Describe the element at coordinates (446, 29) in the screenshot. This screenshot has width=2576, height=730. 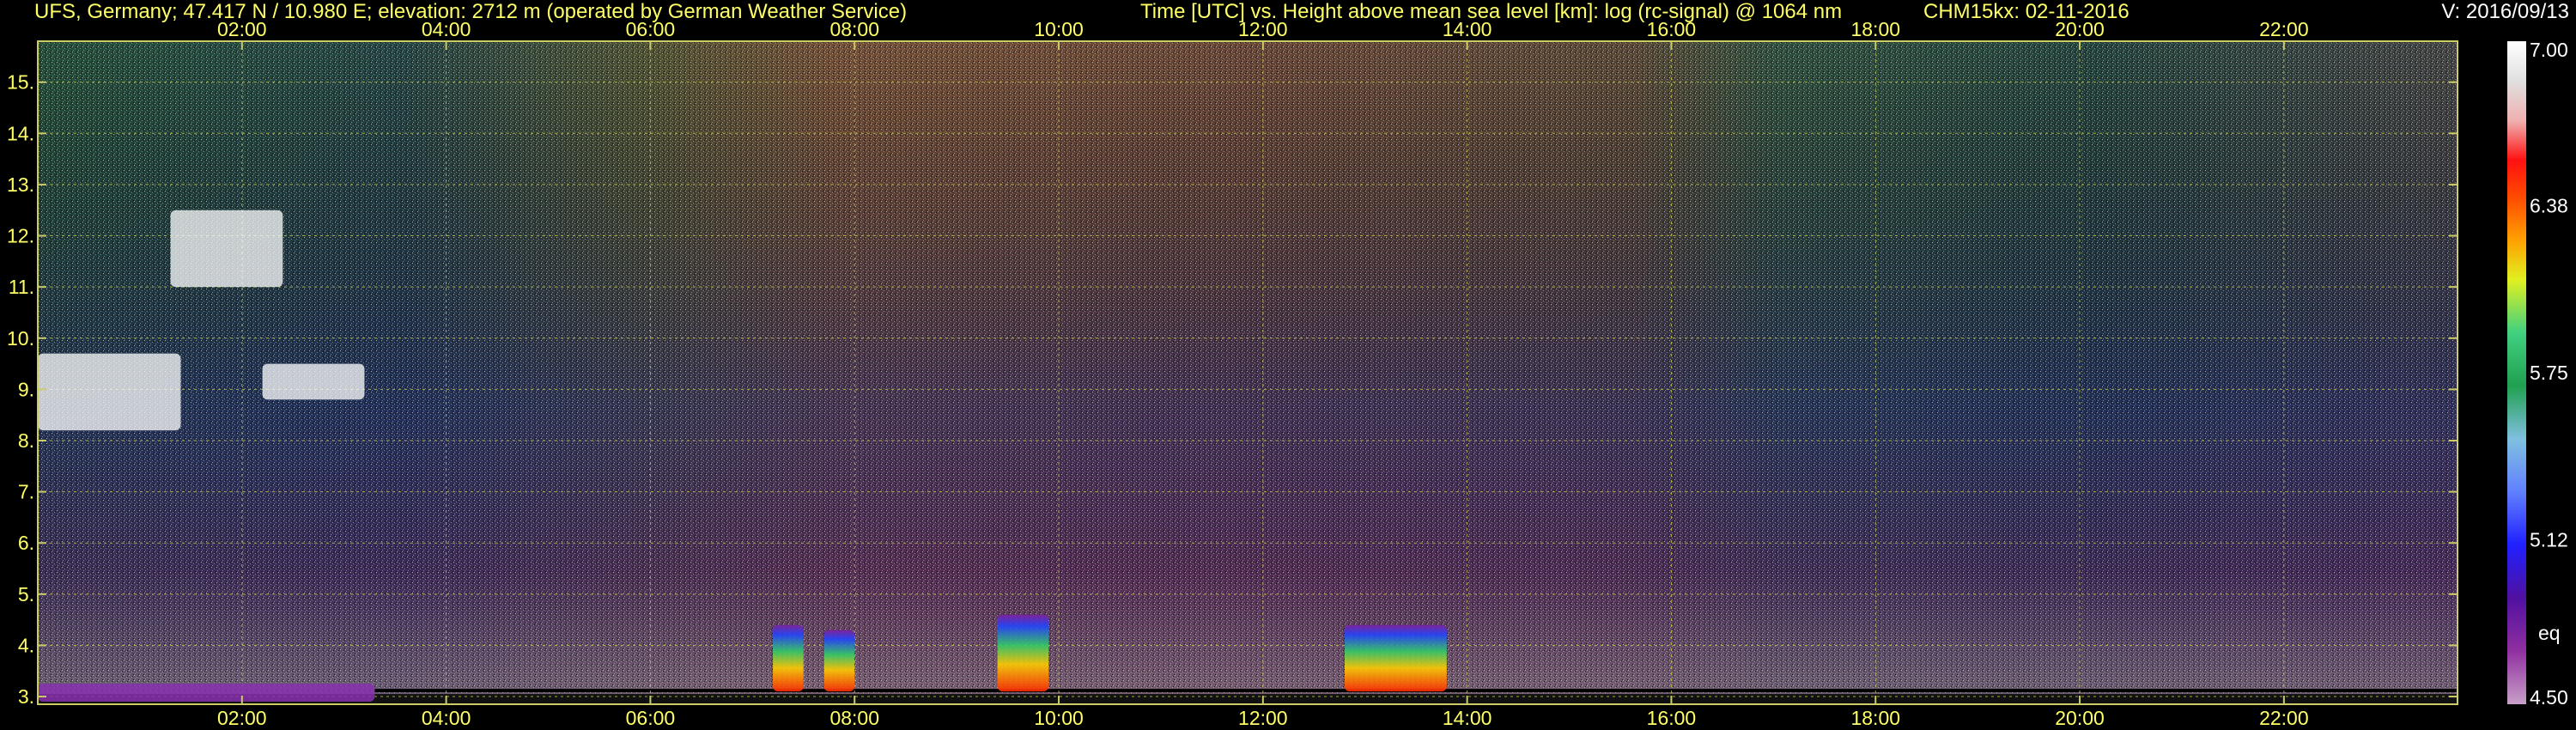
I see `x-tick-label-top: 04:00` at that location.